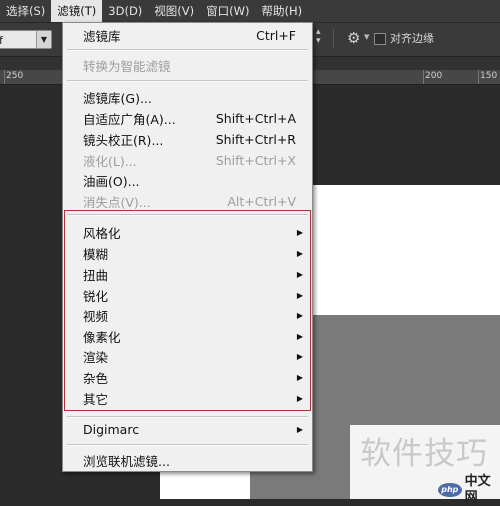 This screenshot has width=500, height=506. I want to click on menu-item-other: 其它 ▶, so click(187, 398).